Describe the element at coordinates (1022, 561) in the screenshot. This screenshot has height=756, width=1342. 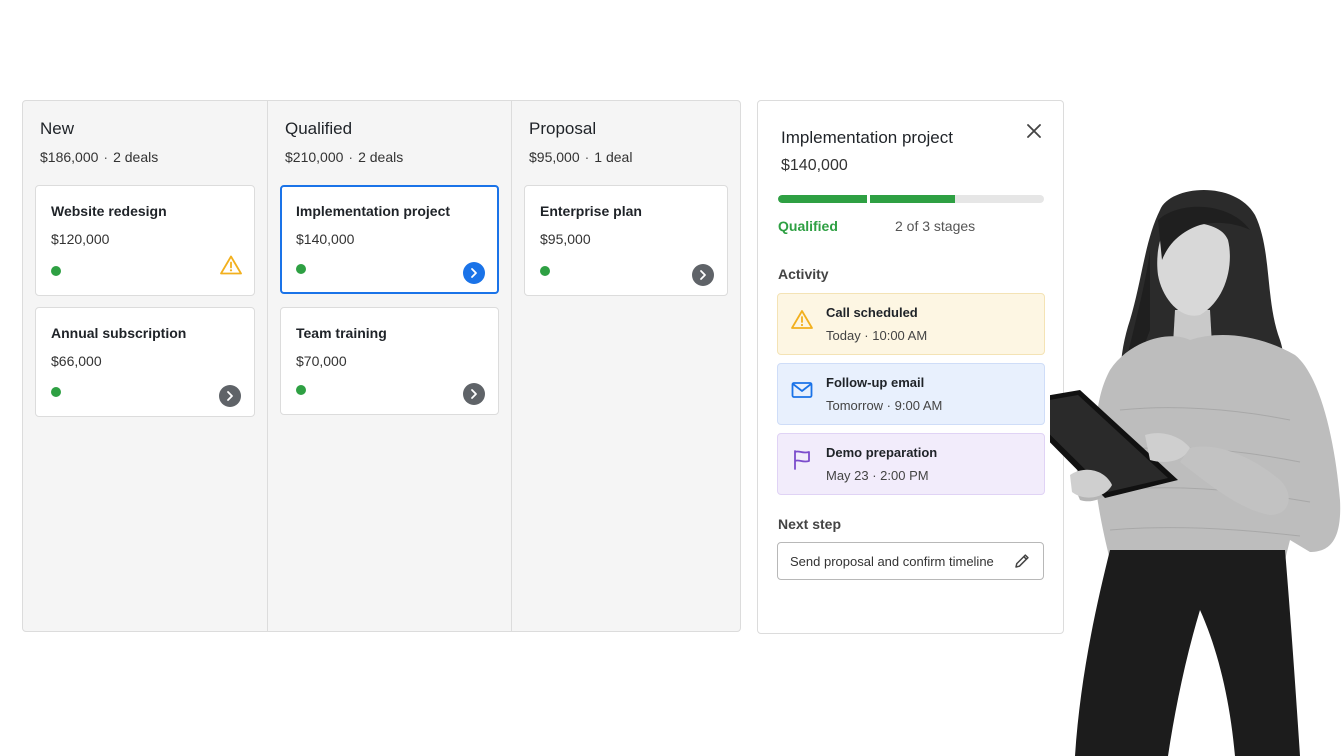
I see `pencil-icon` at that location.